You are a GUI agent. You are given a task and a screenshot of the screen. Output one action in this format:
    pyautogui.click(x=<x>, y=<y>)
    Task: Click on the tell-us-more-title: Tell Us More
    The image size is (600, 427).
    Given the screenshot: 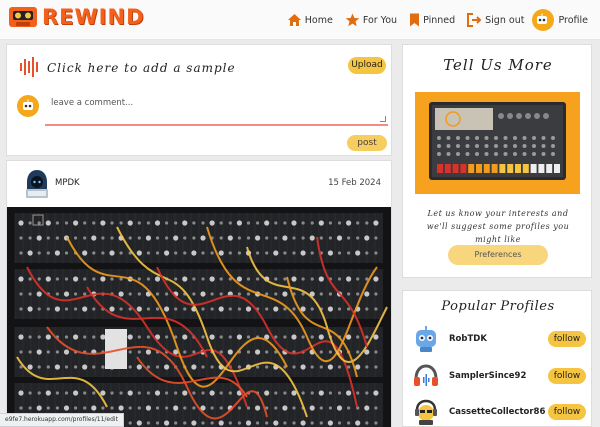 What is the action you would take?
    pyautogui.click(x=498, y=65)
    